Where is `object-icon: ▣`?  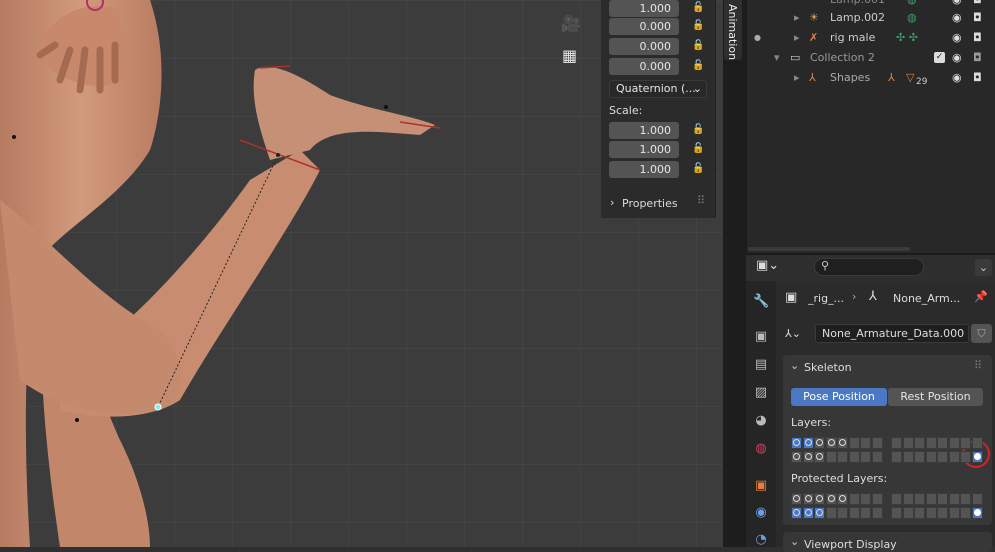 object-icon: ▣ is located at coordinates (761, 486).